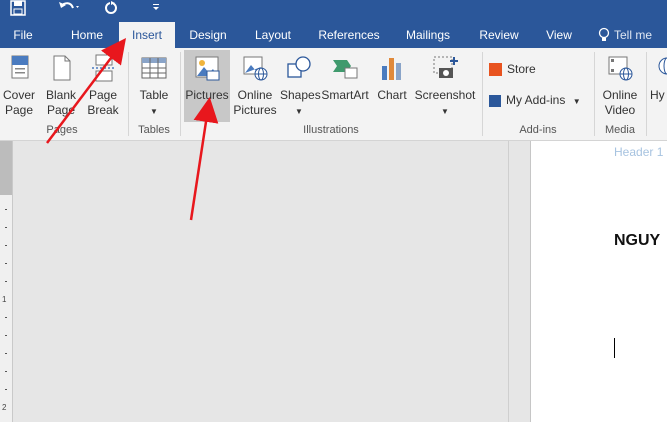 This screenshot has width=667, height=422. I want to click on arrow-to-pictures-button, so click(204, 159).